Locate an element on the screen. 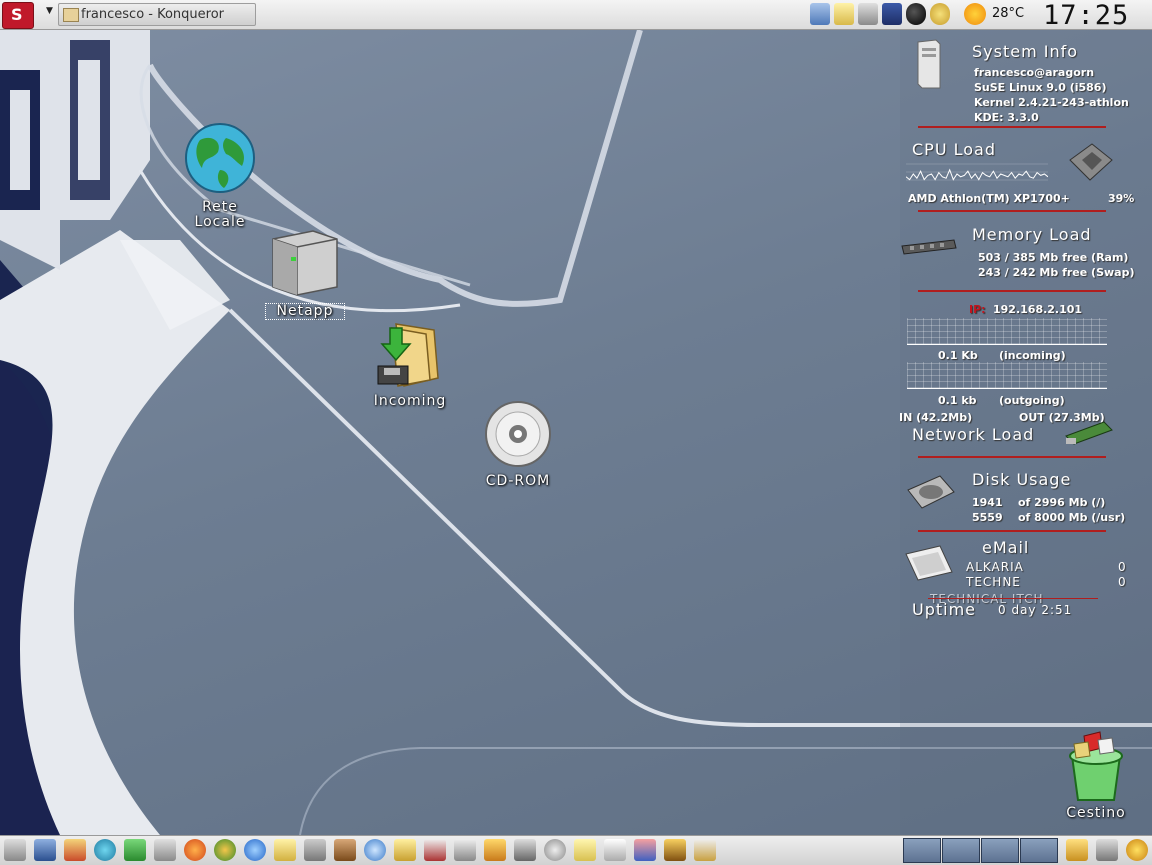 The height and width of the screenshot is (865, 1152). k-menu-button: S is located at coordinates (18, 15).